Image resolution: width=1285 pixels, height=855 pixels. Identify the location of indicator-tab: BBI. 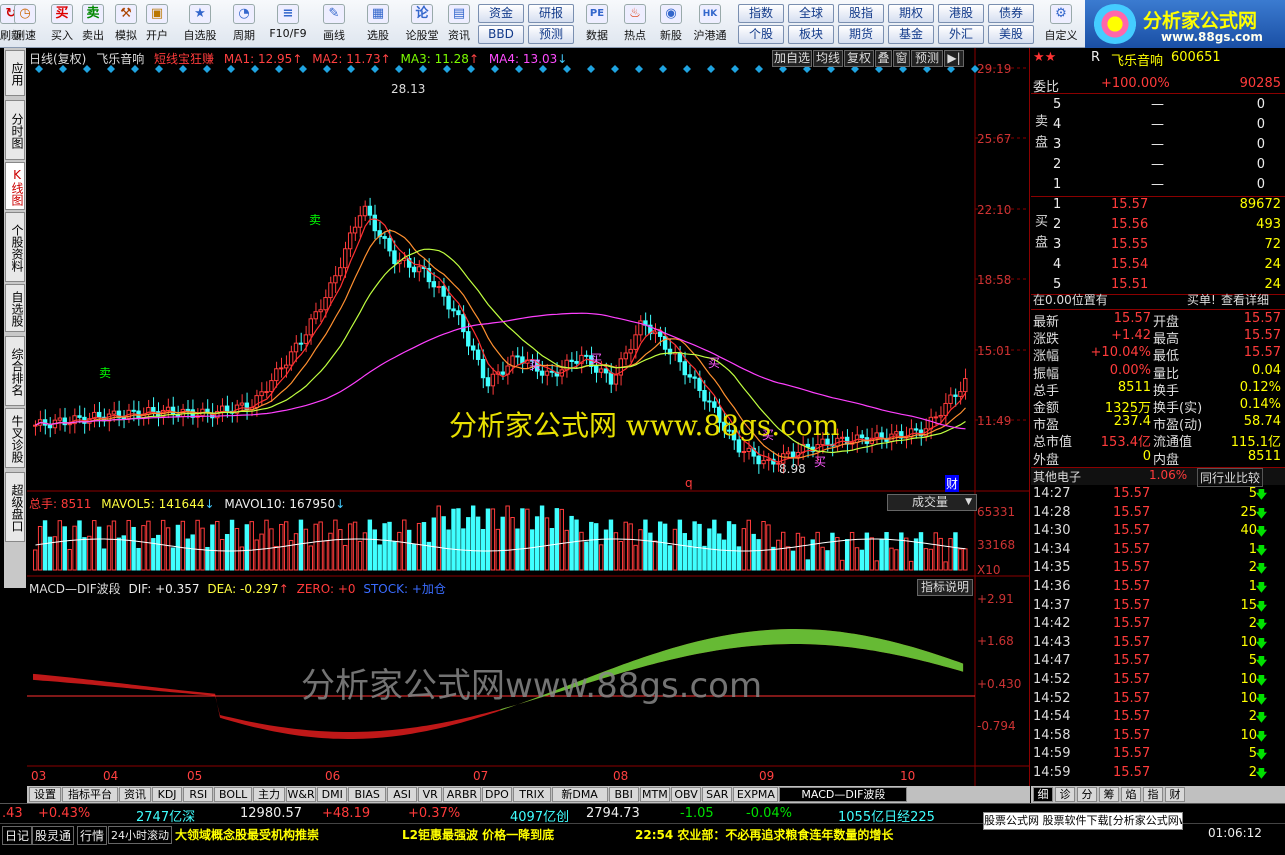
(623, 794).